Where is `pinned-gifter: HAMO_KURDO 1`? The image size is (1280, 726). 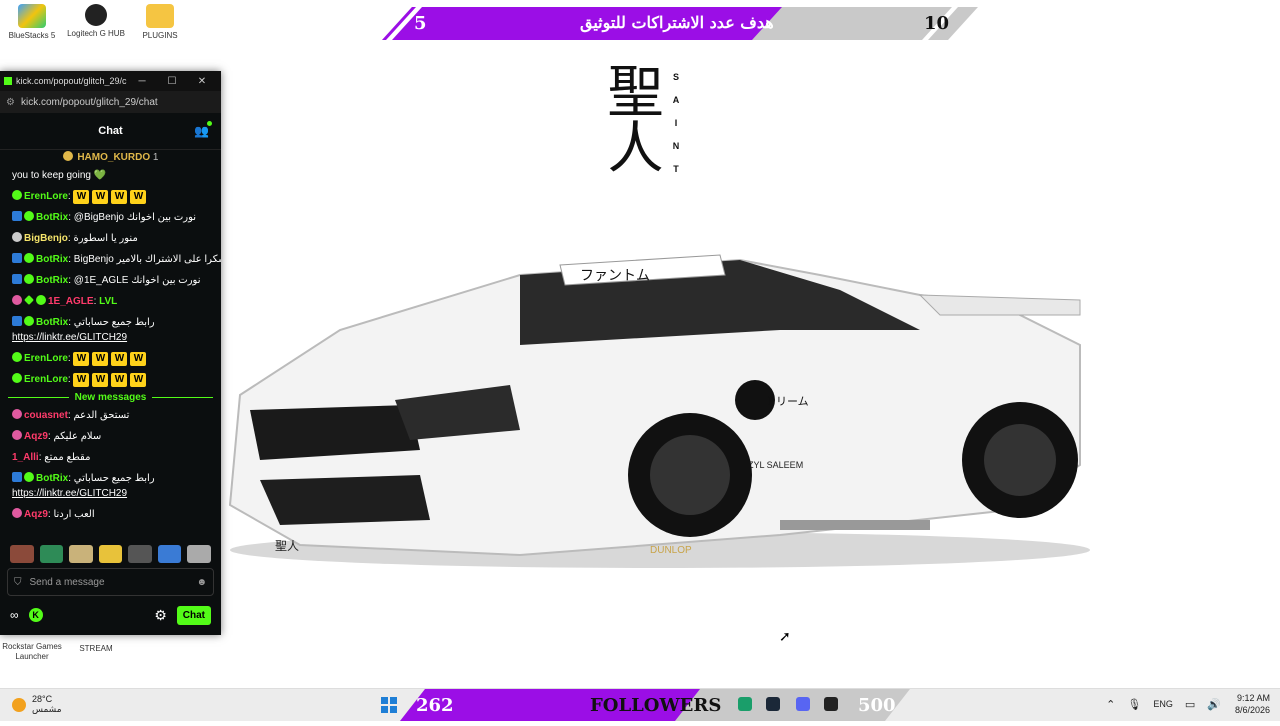 pinned-gifter: HAMO_KURDO 1 is located at coordinates (110, 158).